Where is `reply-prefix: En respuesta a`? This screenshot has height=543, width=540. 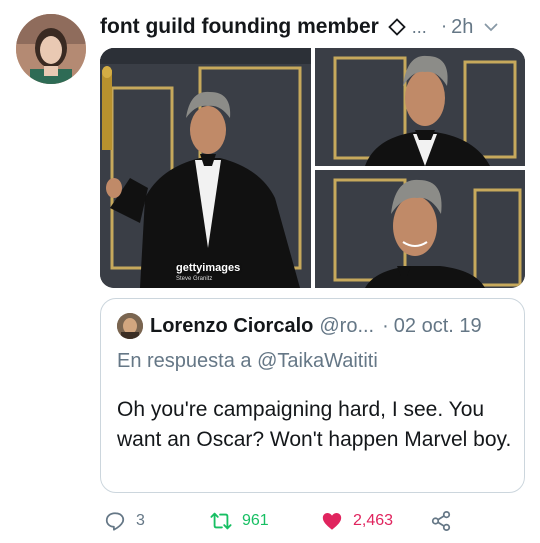
reply-prefix: En respuesta a is located at coordinates (184, 361).